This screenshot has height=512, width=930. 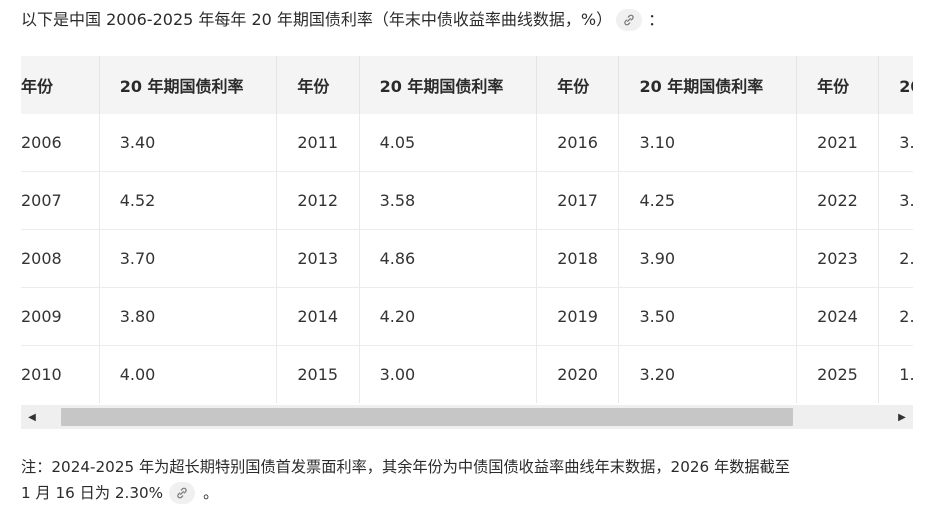 I want to click on year-cell: 2010, so click(x=60, y=374).